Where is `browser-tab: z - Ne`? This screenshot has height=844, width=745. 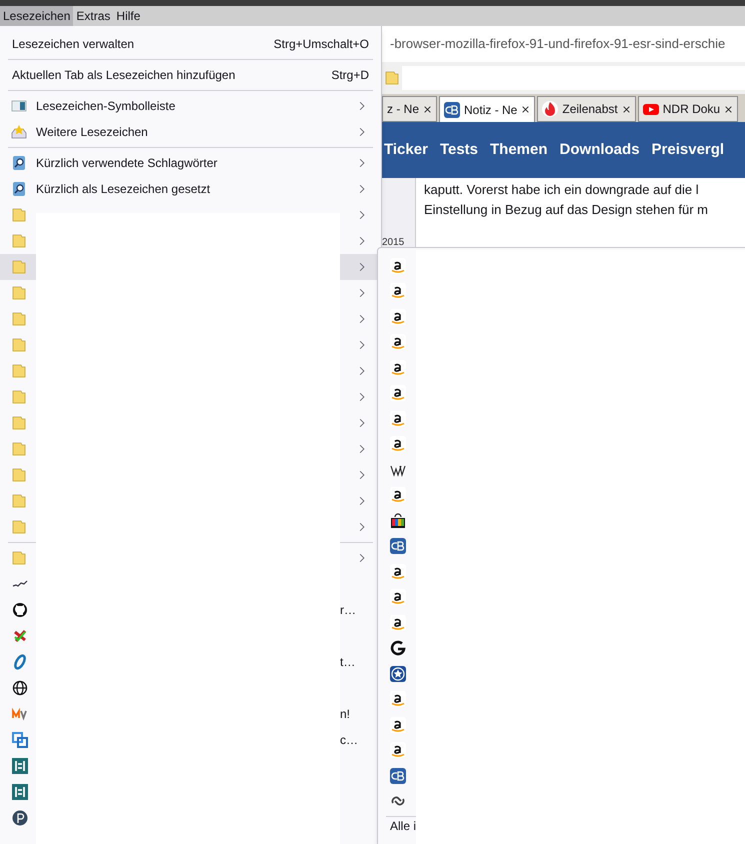
browser-tab: z - Ne is located at coordinates (410, 109).